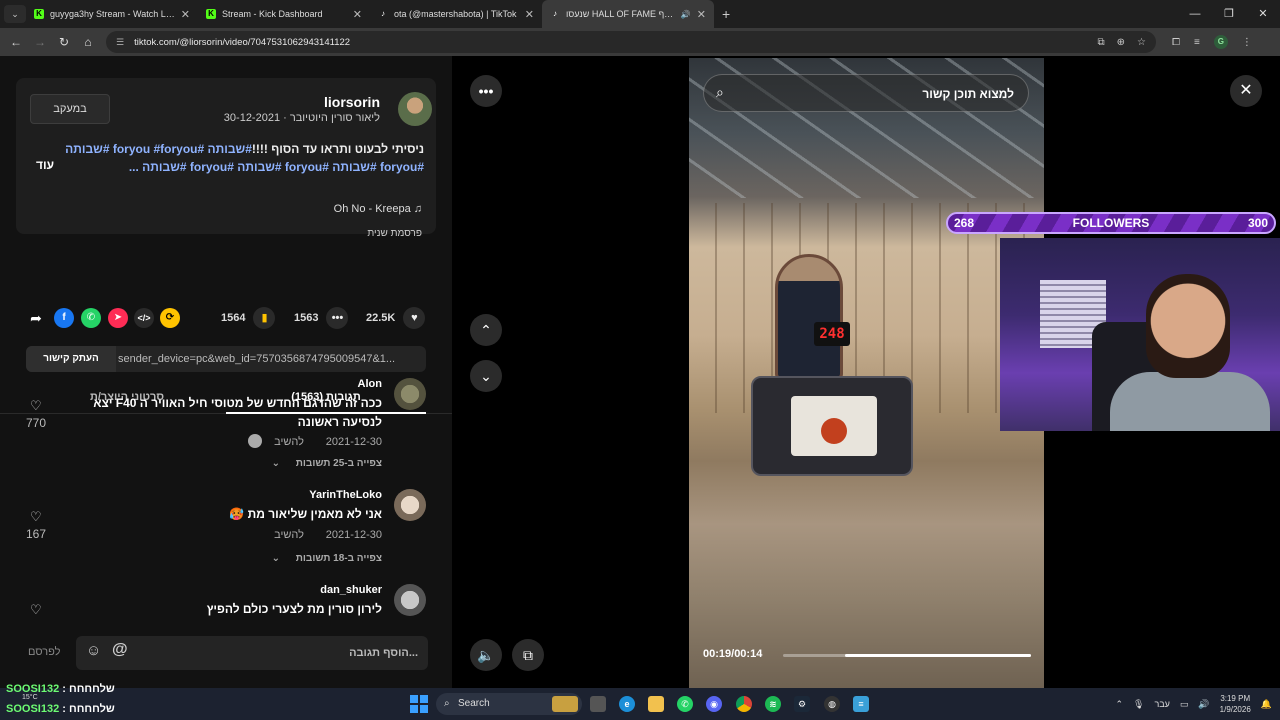  Describe the element at coordinates (64, 42) in the screenshot. I see `reload-icon: ↻` at that location.